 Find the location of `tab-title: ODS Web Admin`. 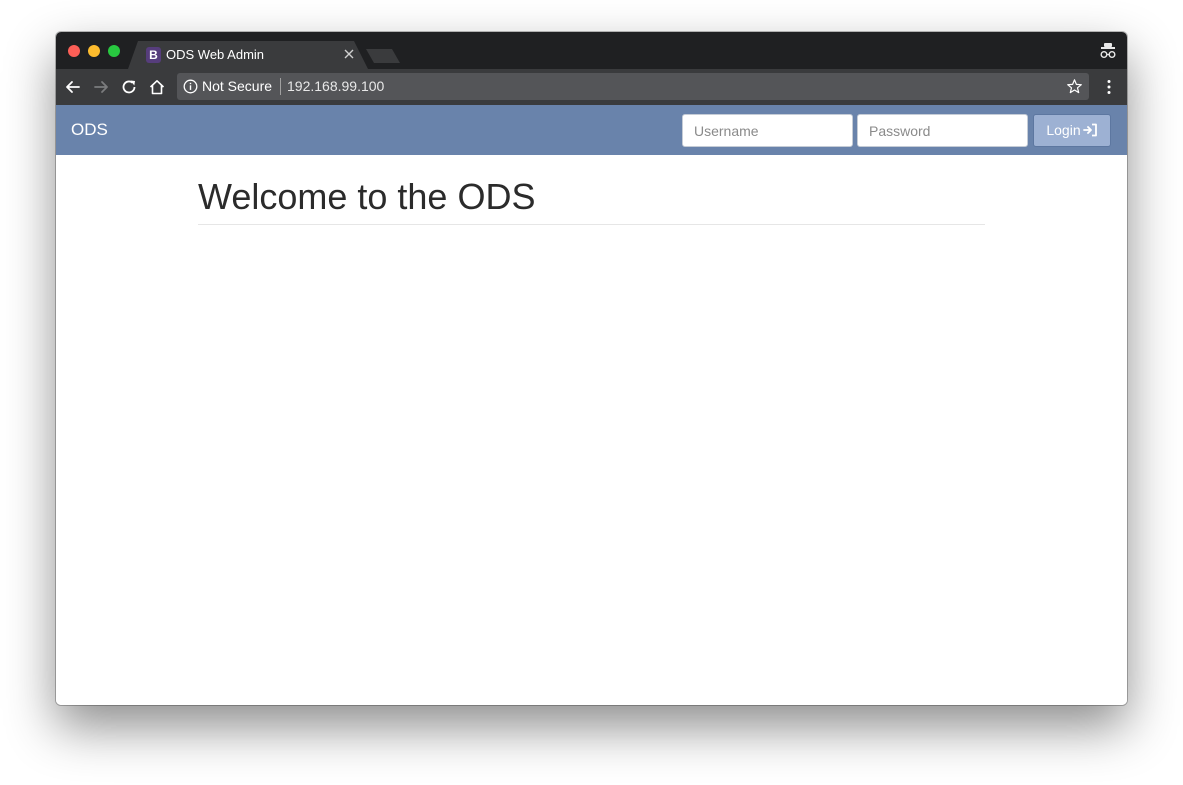

tab-title: ODS Web Admin is located at coordinates (215, 54).